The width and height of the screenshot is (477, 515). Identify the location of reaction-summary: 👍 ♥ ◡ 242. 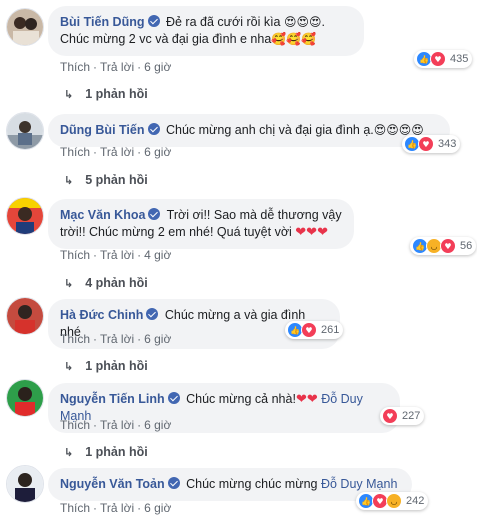
(392, 501).